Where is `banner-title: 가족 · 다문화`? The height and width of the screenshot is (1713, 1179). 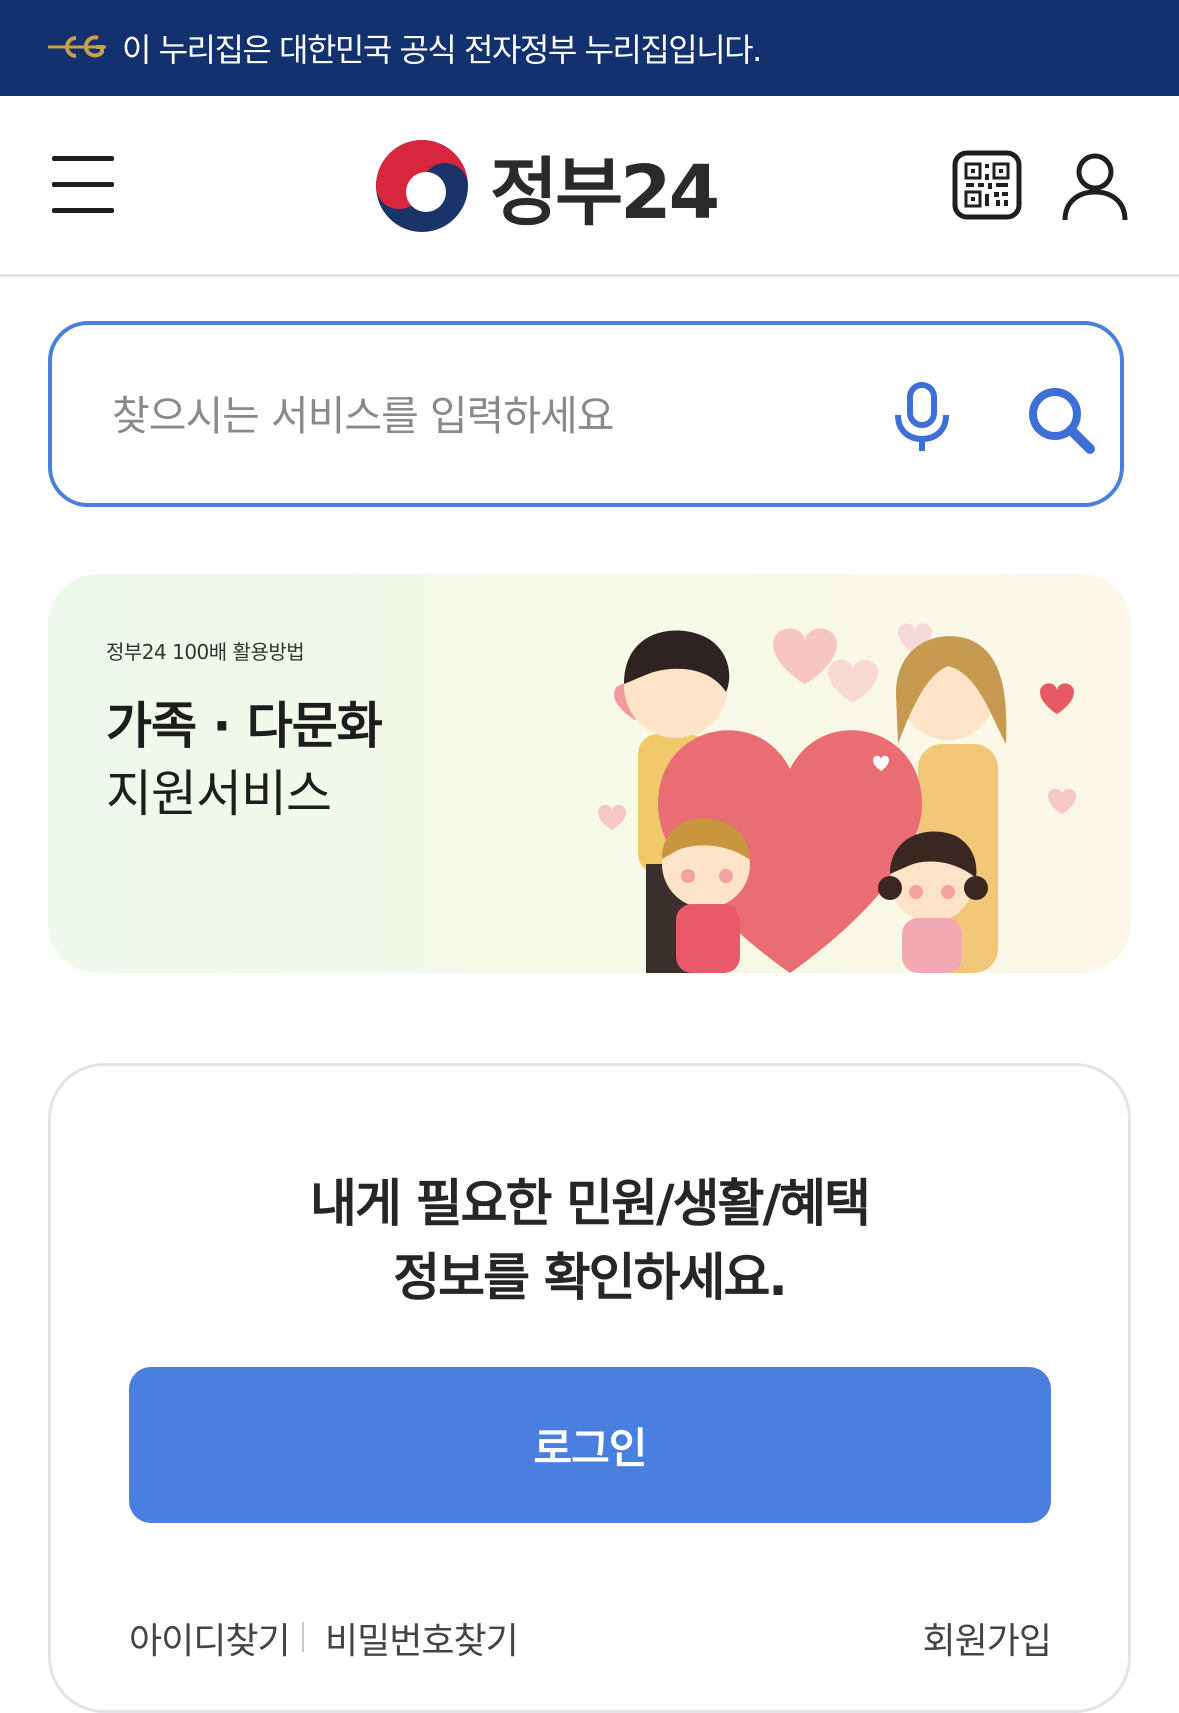
banner-title: 가족 · 다문화 is located at coordinates (244, 726).